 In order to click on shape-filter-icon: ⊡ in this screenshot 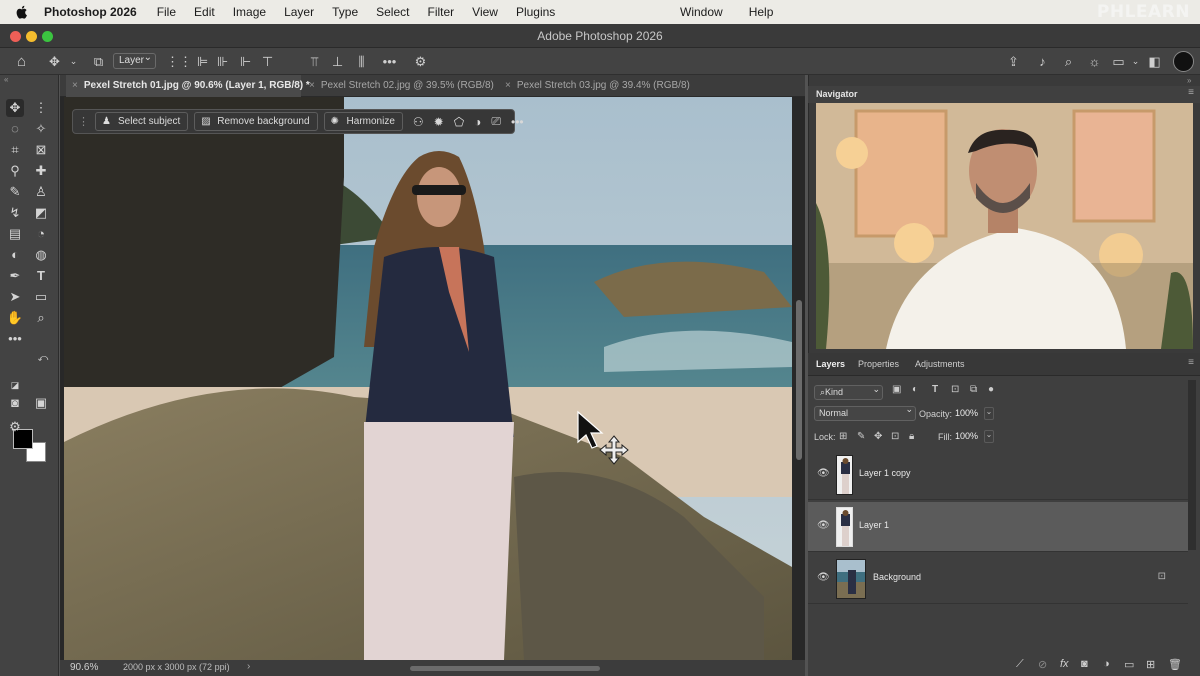, I will do `click(955, 389)`.